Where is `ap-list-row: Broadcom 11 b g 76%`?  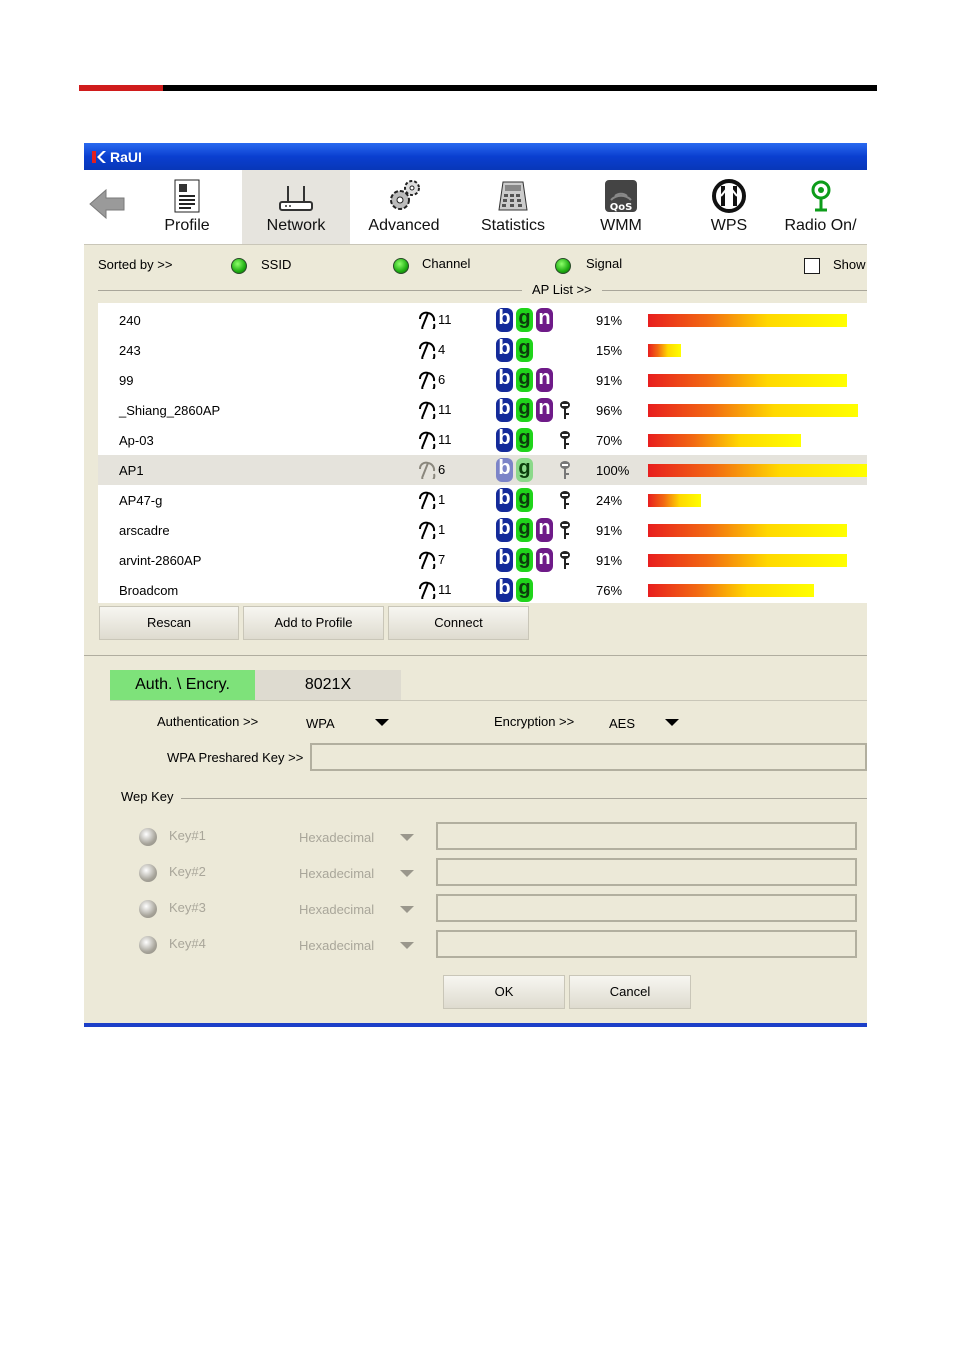
ap-list-row: Broadcom 11 b g 76% is located at coordinates (482, 590).